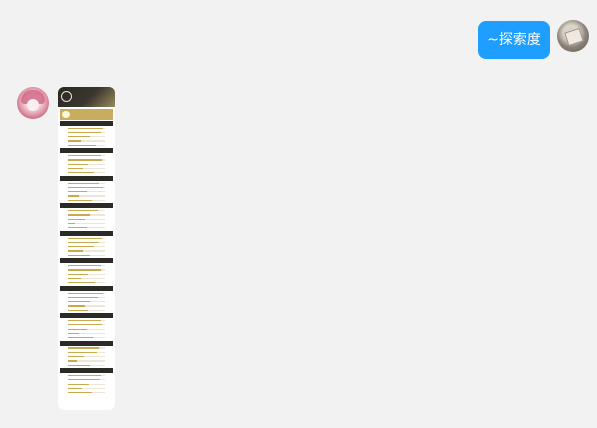 The image size is (597, 428). Describe the element at coordinates (66, 114) in the screenshot. I see `game-logo-icon` at that location.